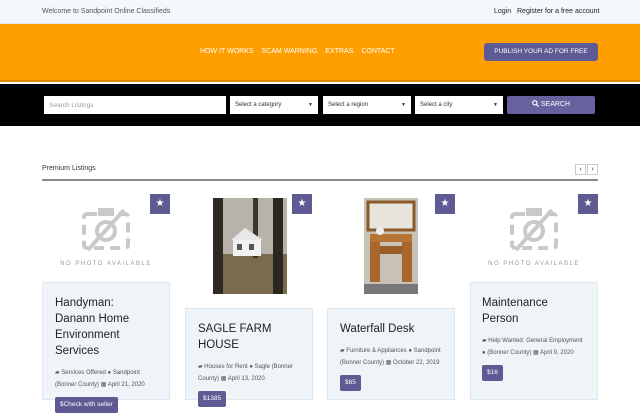  Describe the element at coordinates (106, 11) in the screenshot. I see `welcome-text: Welcome to Sandpoint Online Classifieds` at that location.